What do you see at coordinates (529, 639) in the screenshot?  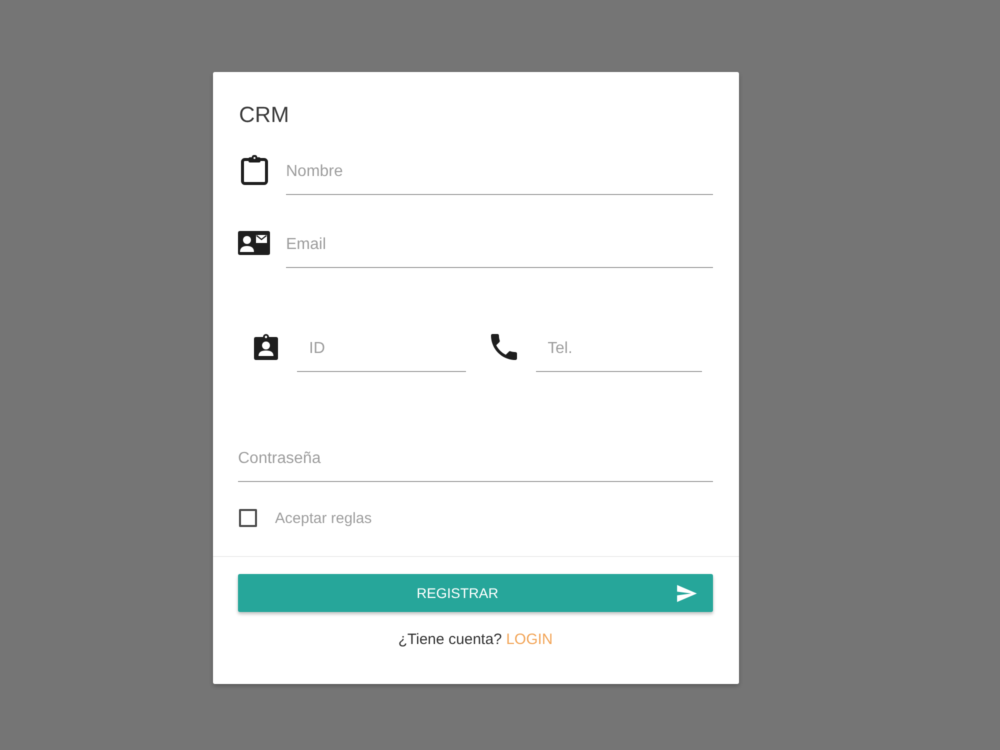 I see `login-link: LOGIN` at bounding box center [529, 639].